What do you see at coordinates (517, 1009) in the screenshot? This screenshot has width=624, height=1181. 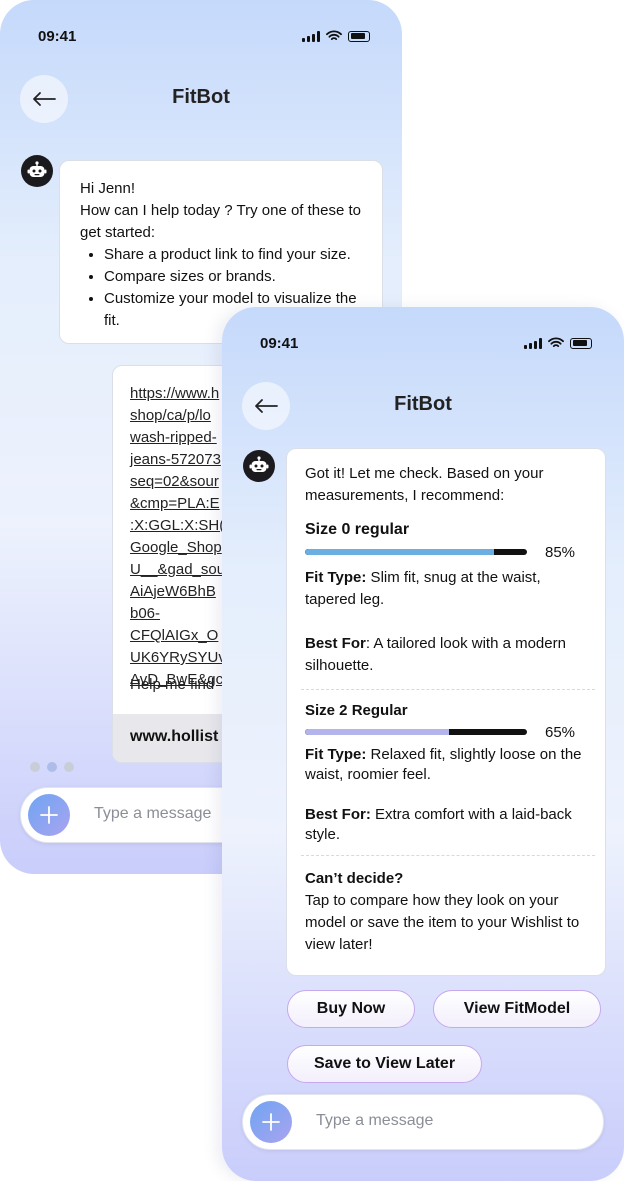 I see `view-fitmodel-button: View FitModel` at bounding box center [517, 1009].